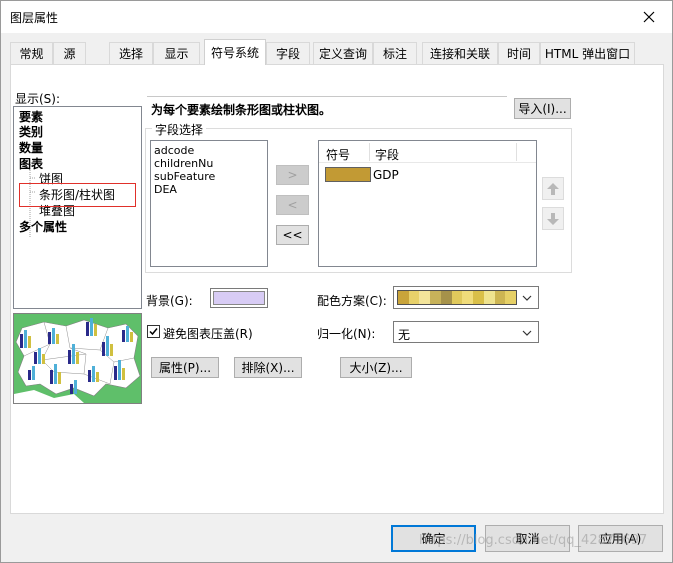  Describe the element at coordinates (43, 227) in the screenshot. I see `tree-item-multiple-attributes: 多个属性` at that location.